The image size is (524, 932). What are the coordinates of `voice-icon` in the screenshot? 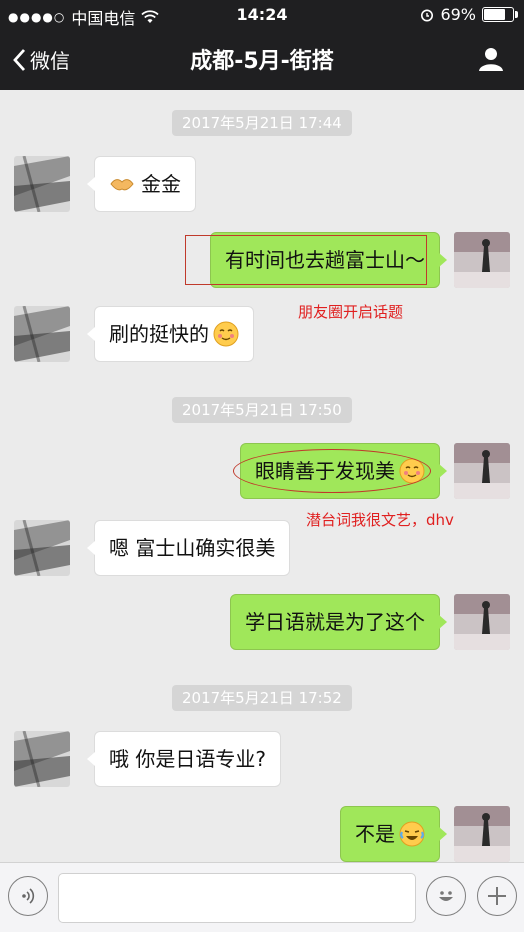 It's located at (28, 896).